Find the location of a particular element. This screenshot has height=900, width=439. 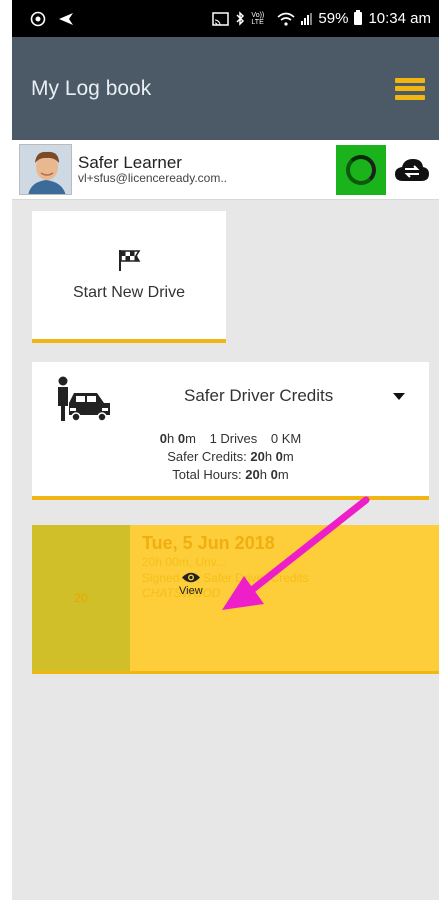

eye-icon is located at coordinates (190, 577).